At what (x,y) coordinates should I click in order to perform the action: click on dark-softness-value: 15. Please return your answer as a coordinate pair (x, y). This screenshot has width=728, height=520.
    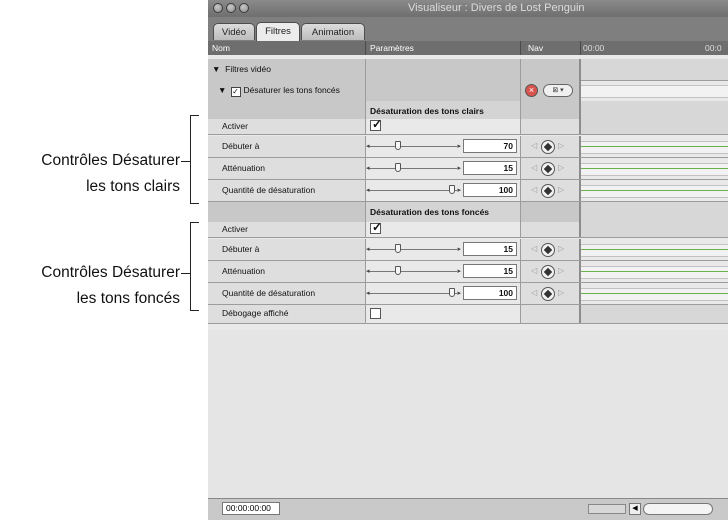
    Looking at the image, I should click on (490, 271).